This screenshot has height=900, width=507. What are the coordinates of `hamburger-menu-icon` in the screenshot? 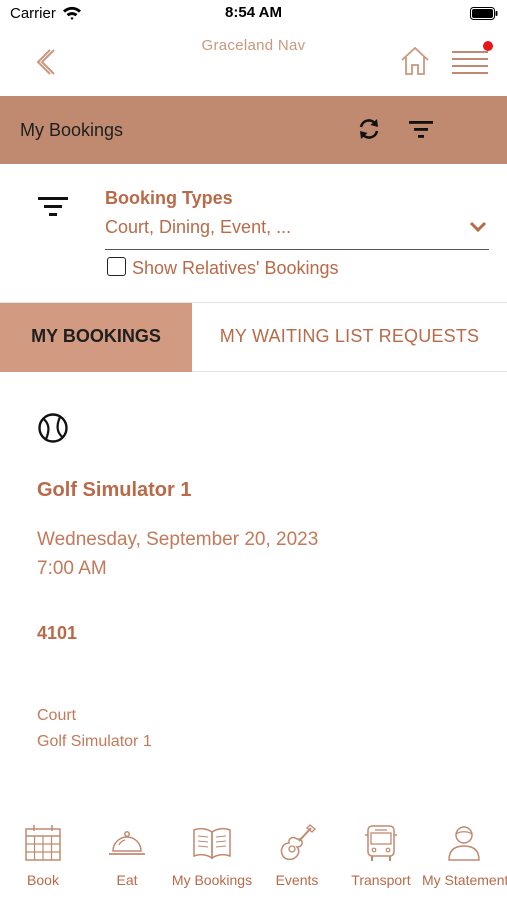 It's located at (471, 60).